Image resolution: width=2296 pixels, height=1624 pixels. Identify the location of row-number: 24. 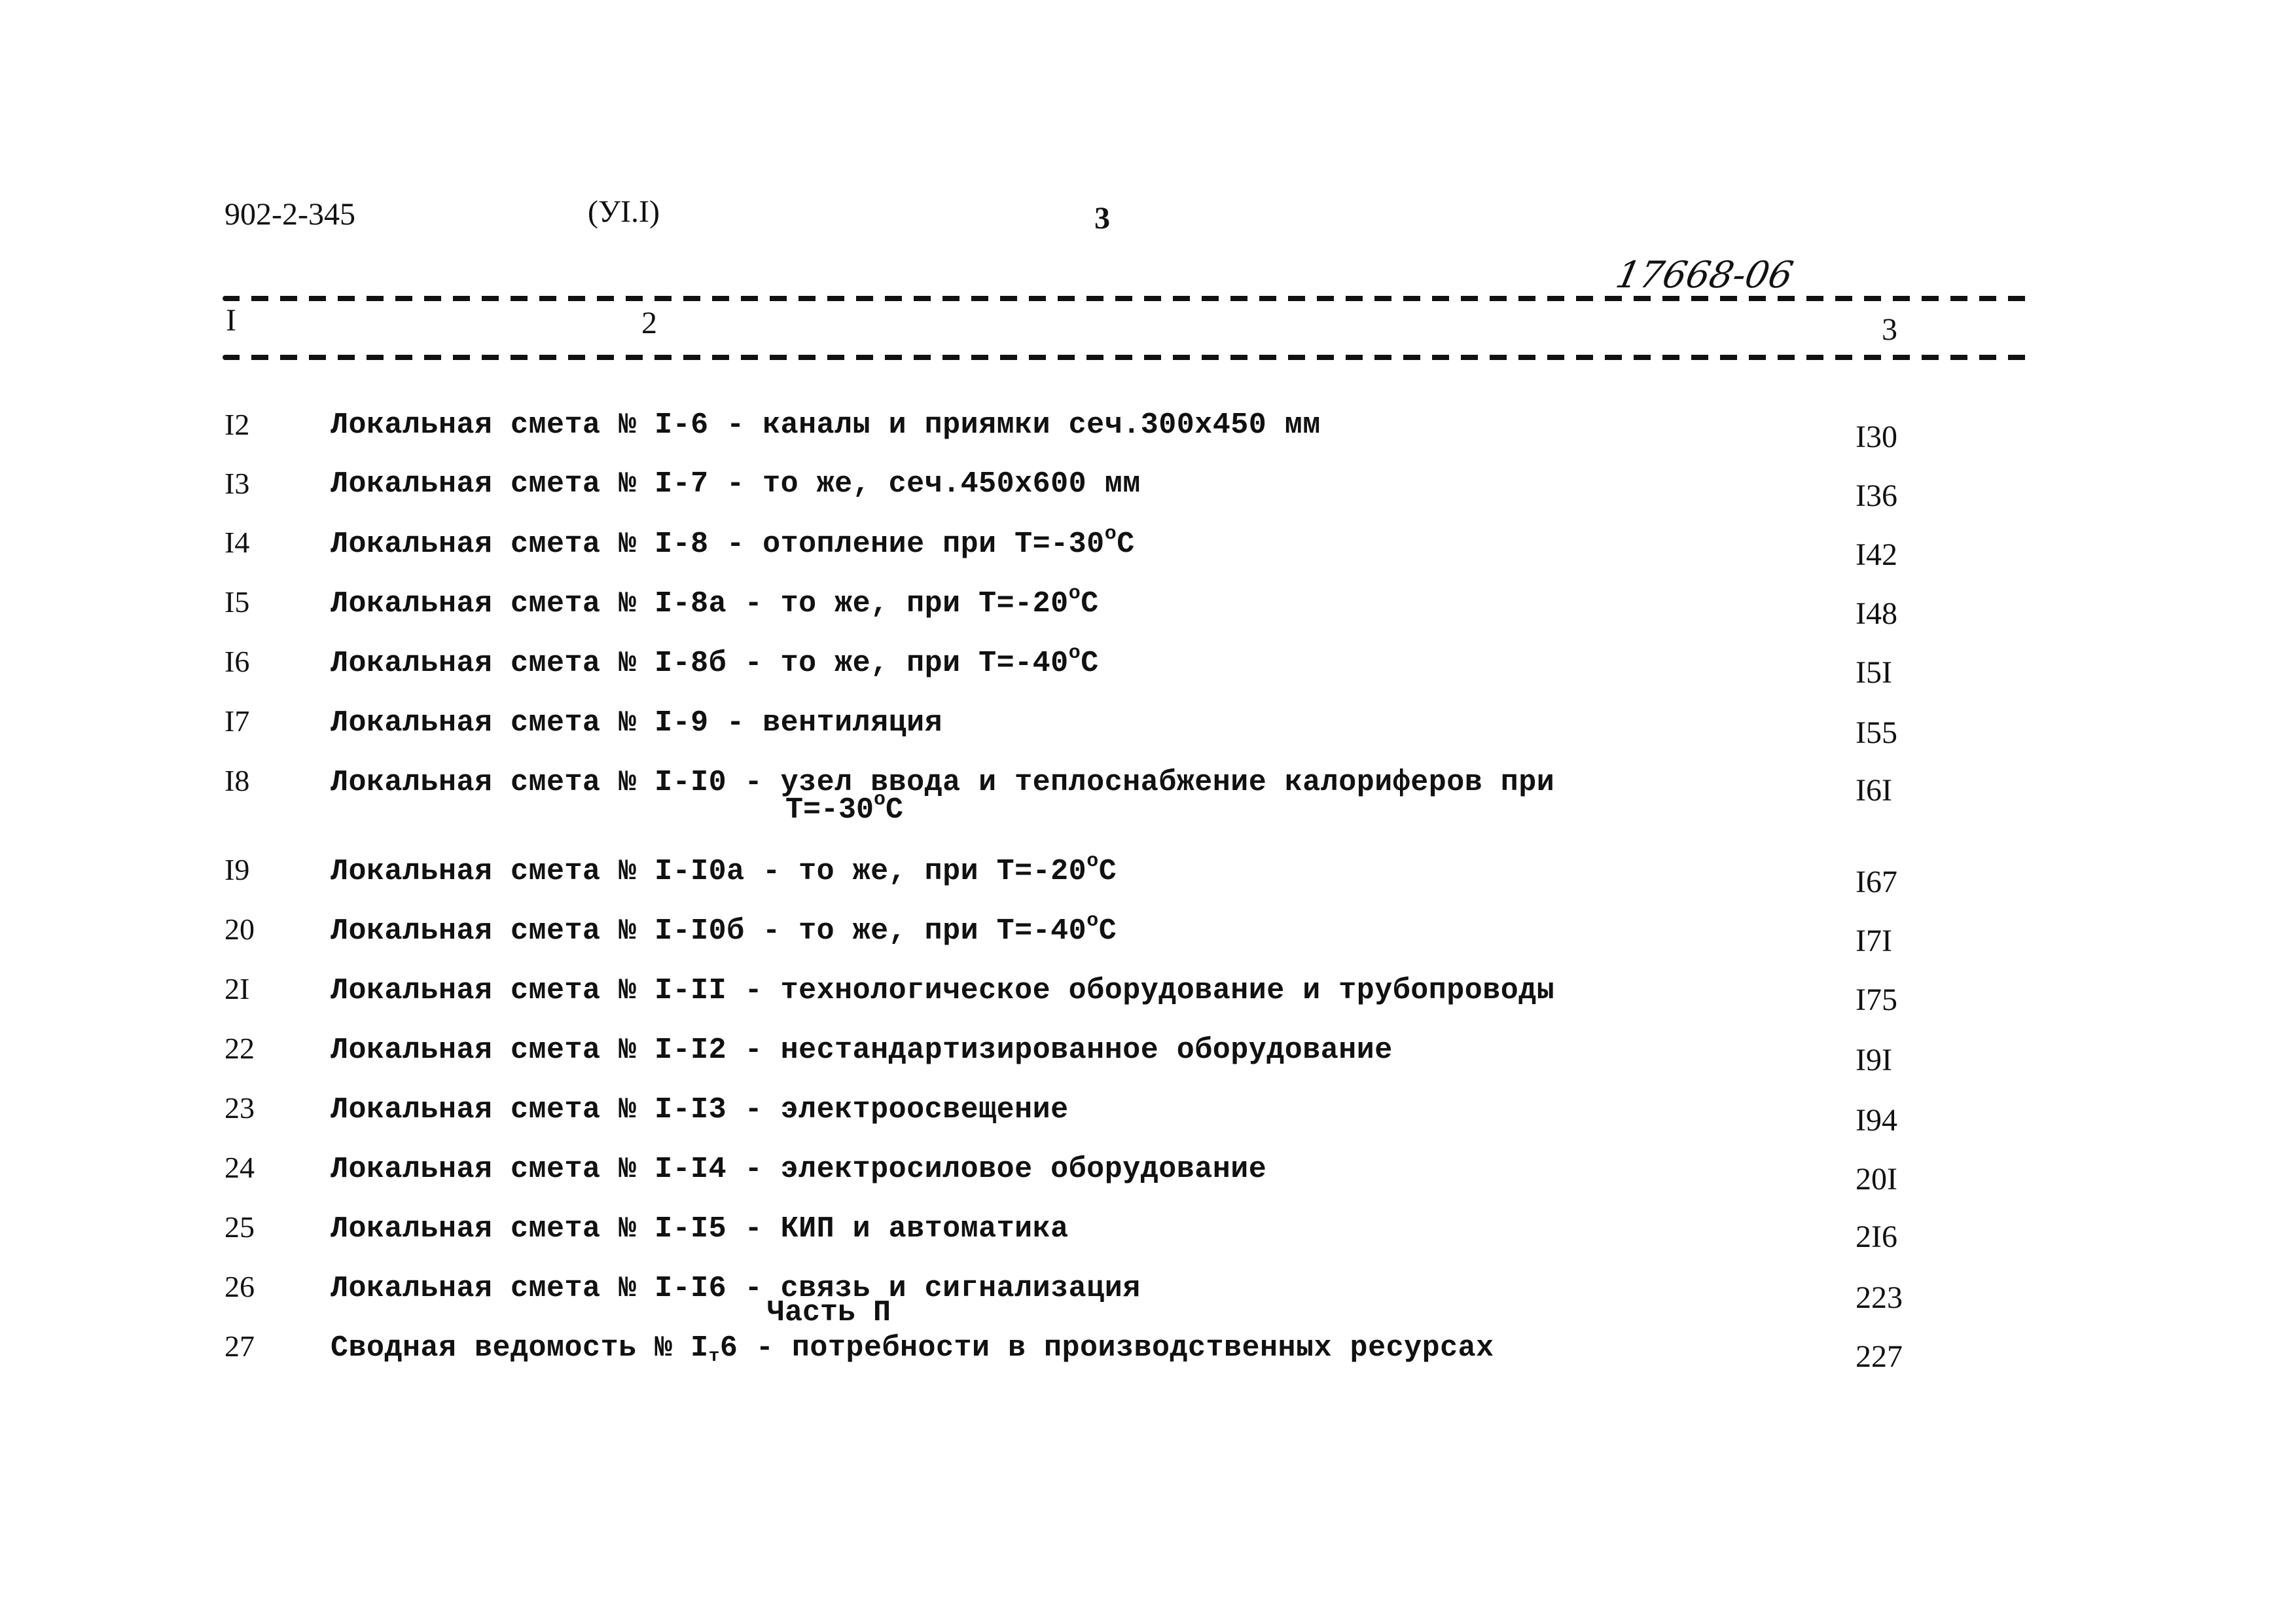
(239, 1167).